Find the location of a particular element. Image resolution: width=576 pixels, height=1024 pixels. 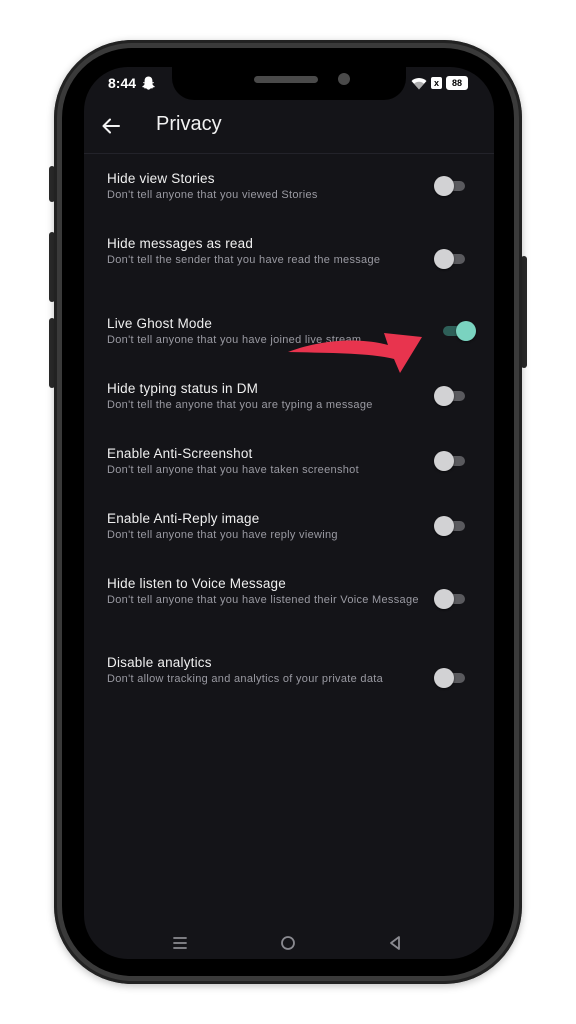

toggle-live-ghost-mode is located at coordinates (458, 331).